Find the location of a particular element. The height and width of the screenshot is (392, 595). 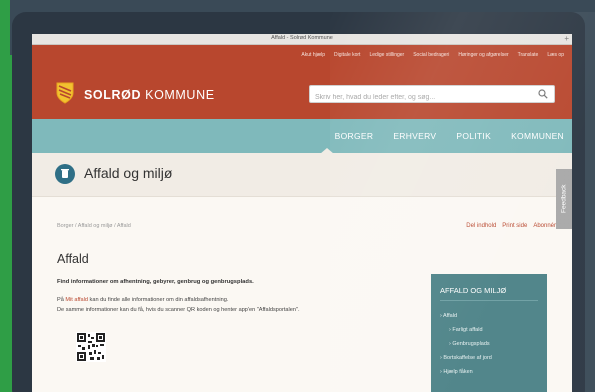

mit-affald-link: Mit affald is located at coordinates (76, 300).